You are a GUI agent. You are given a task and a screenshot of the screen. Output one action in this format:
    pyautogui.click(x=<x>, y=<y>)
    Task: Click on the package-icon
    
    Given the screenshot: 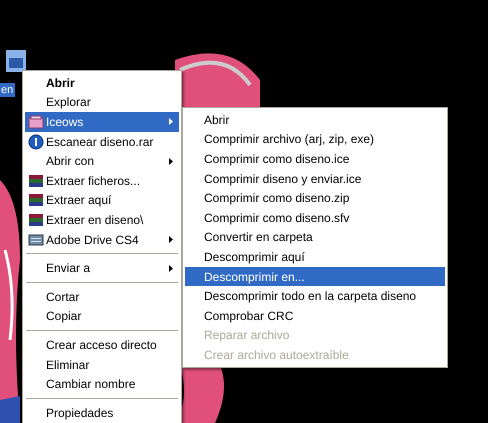 What is the action you would take?
    pyautogui.click(x=36, y=122)
    